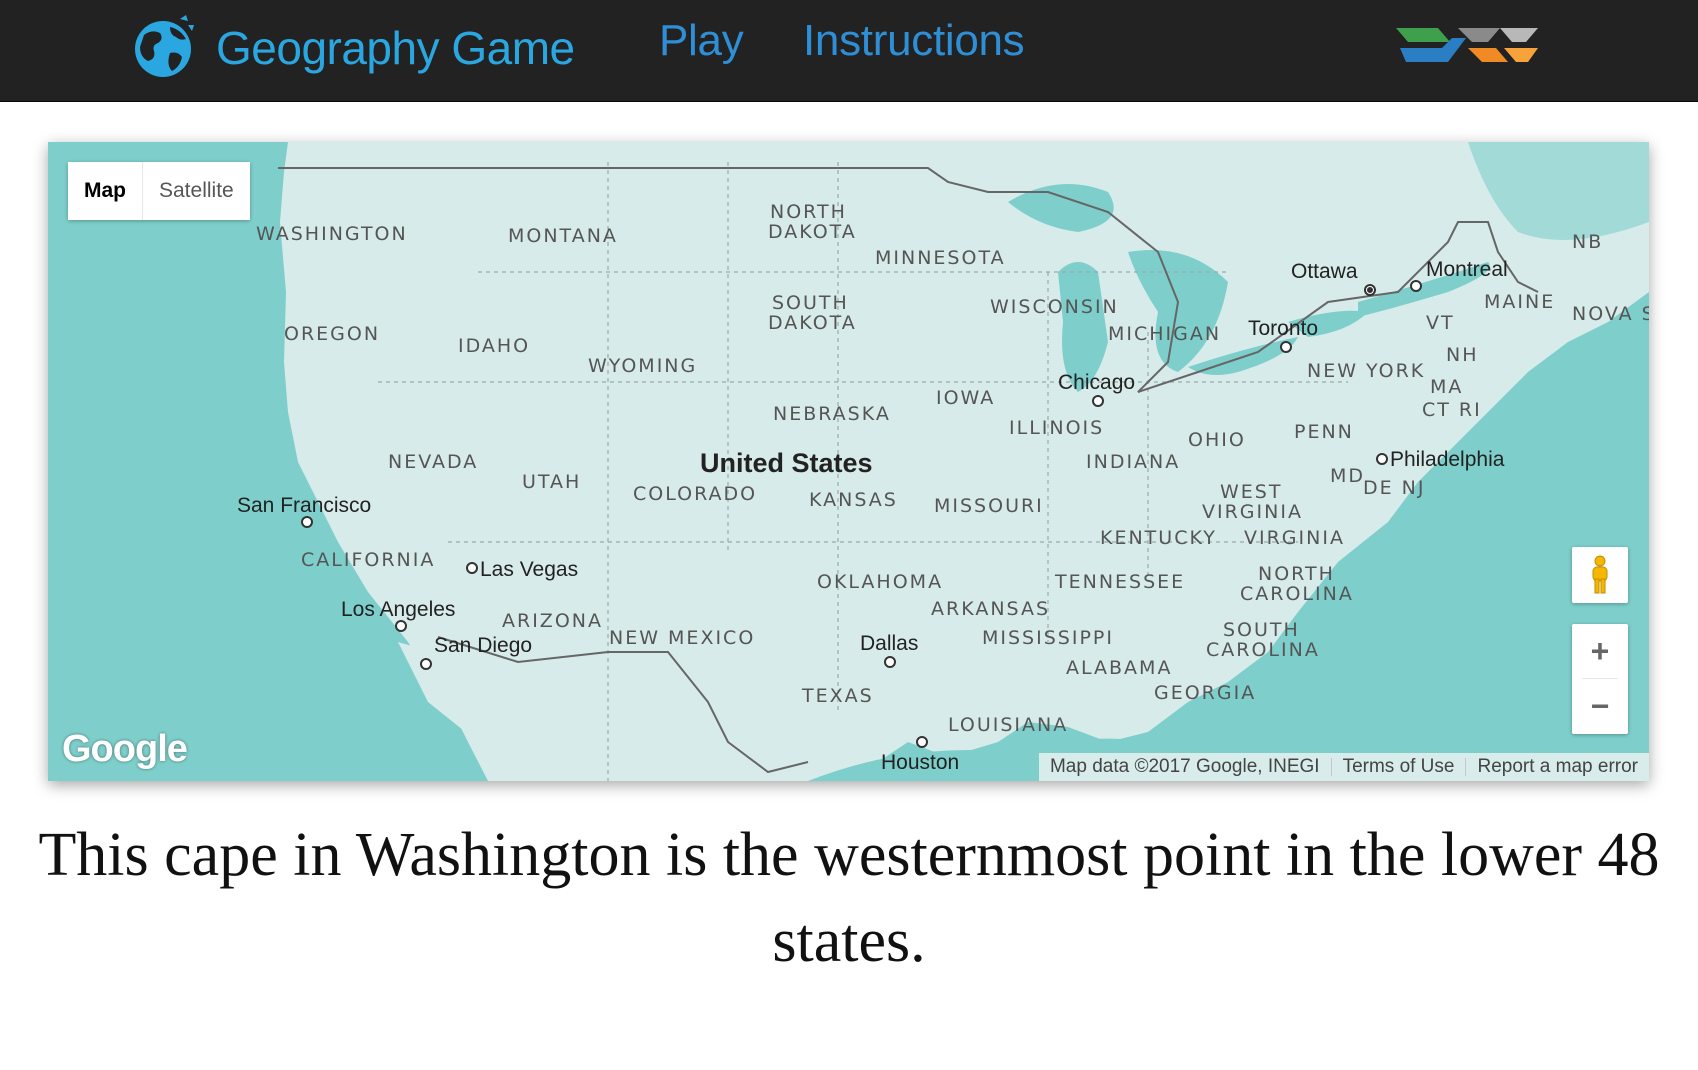 The image size is (1698, 1070). I want to click on state-label: NEW MEXICO, so click(682, 638).